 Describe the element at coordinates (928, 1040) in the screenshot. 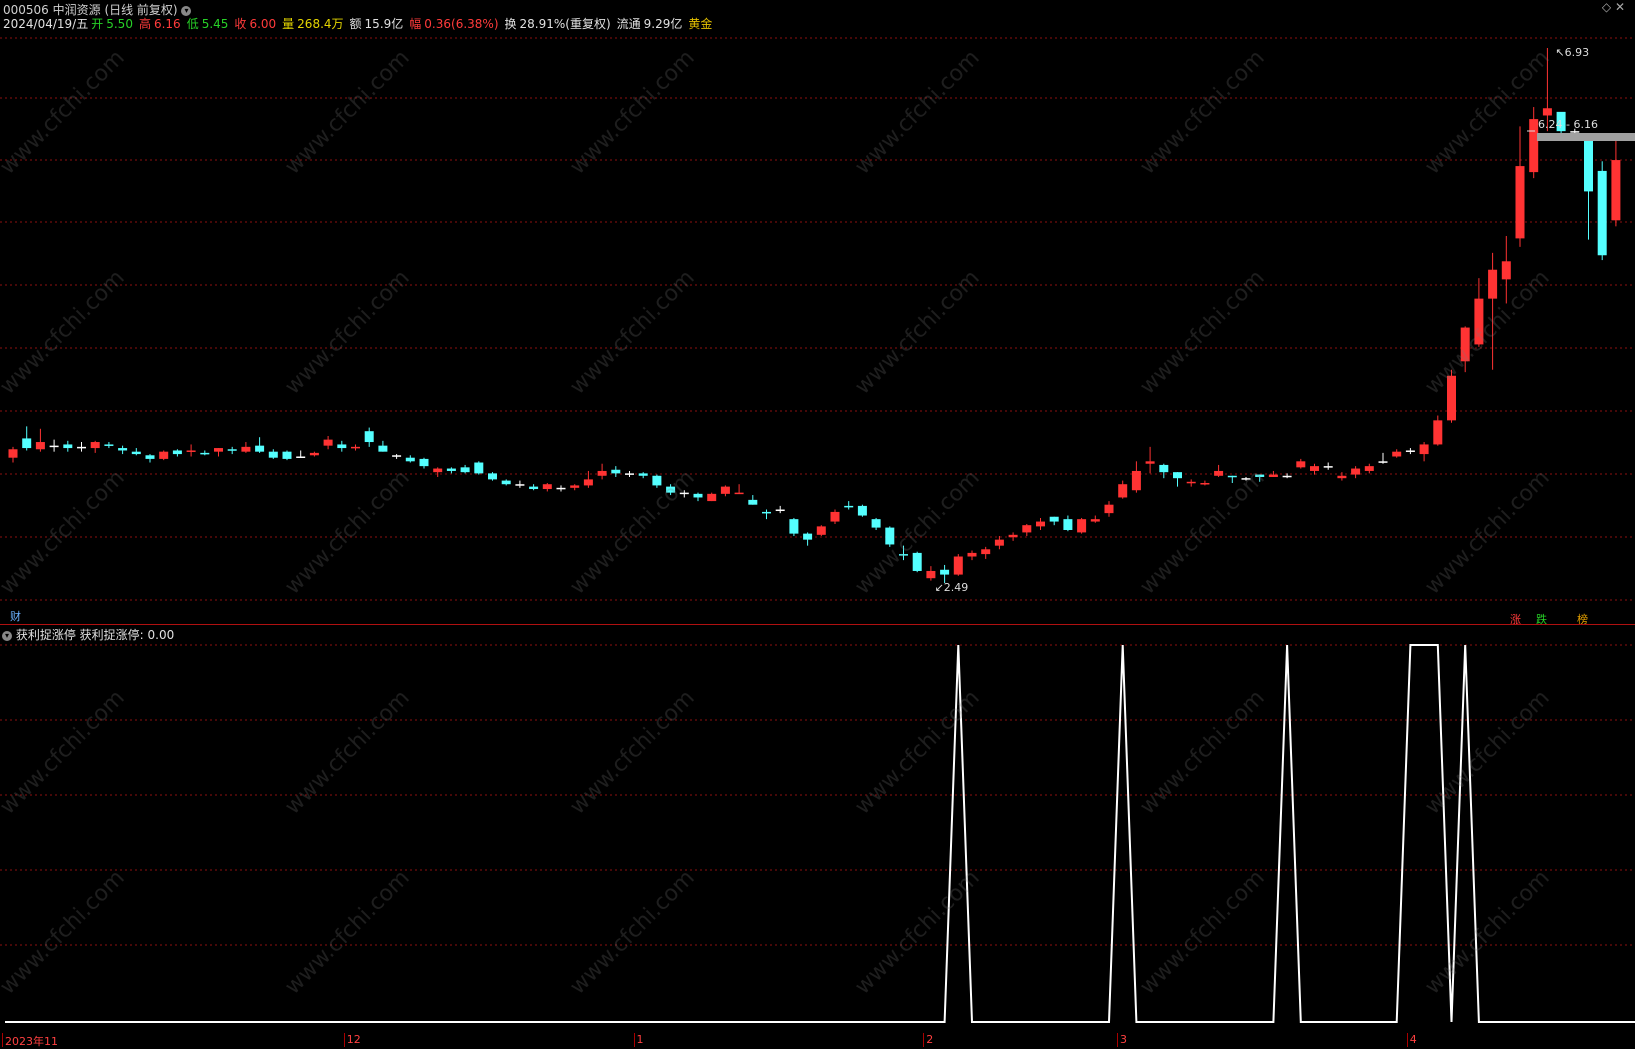

I see `x-axis-label: 2` at that location.